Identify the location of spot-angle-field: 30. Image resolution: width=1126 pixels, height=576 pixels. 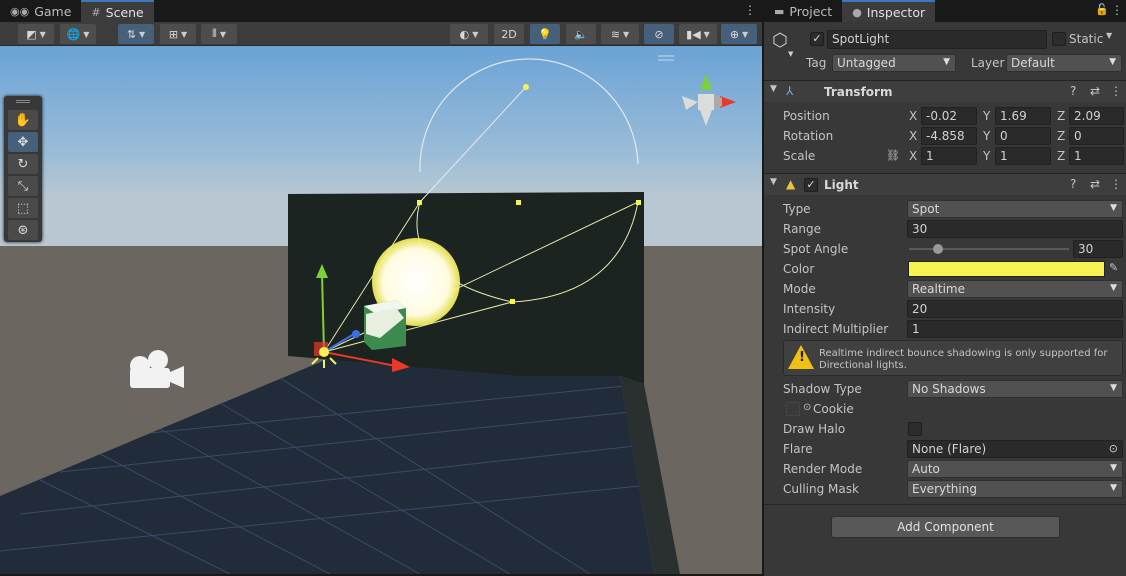
(1098, 249).